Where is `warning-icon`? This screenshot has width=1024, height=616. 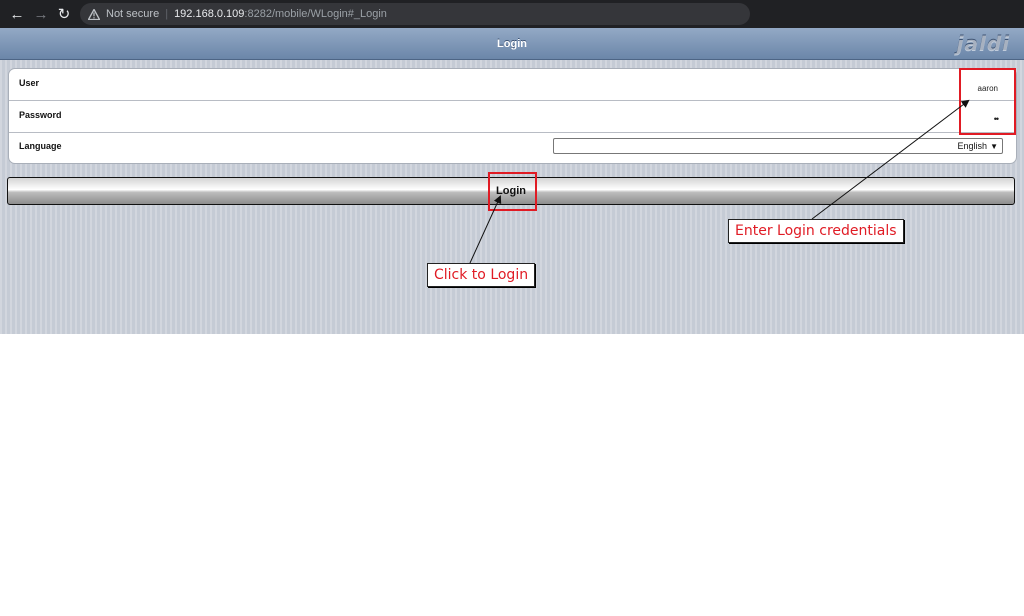
warning-icon is located at coordinates (95, 14).